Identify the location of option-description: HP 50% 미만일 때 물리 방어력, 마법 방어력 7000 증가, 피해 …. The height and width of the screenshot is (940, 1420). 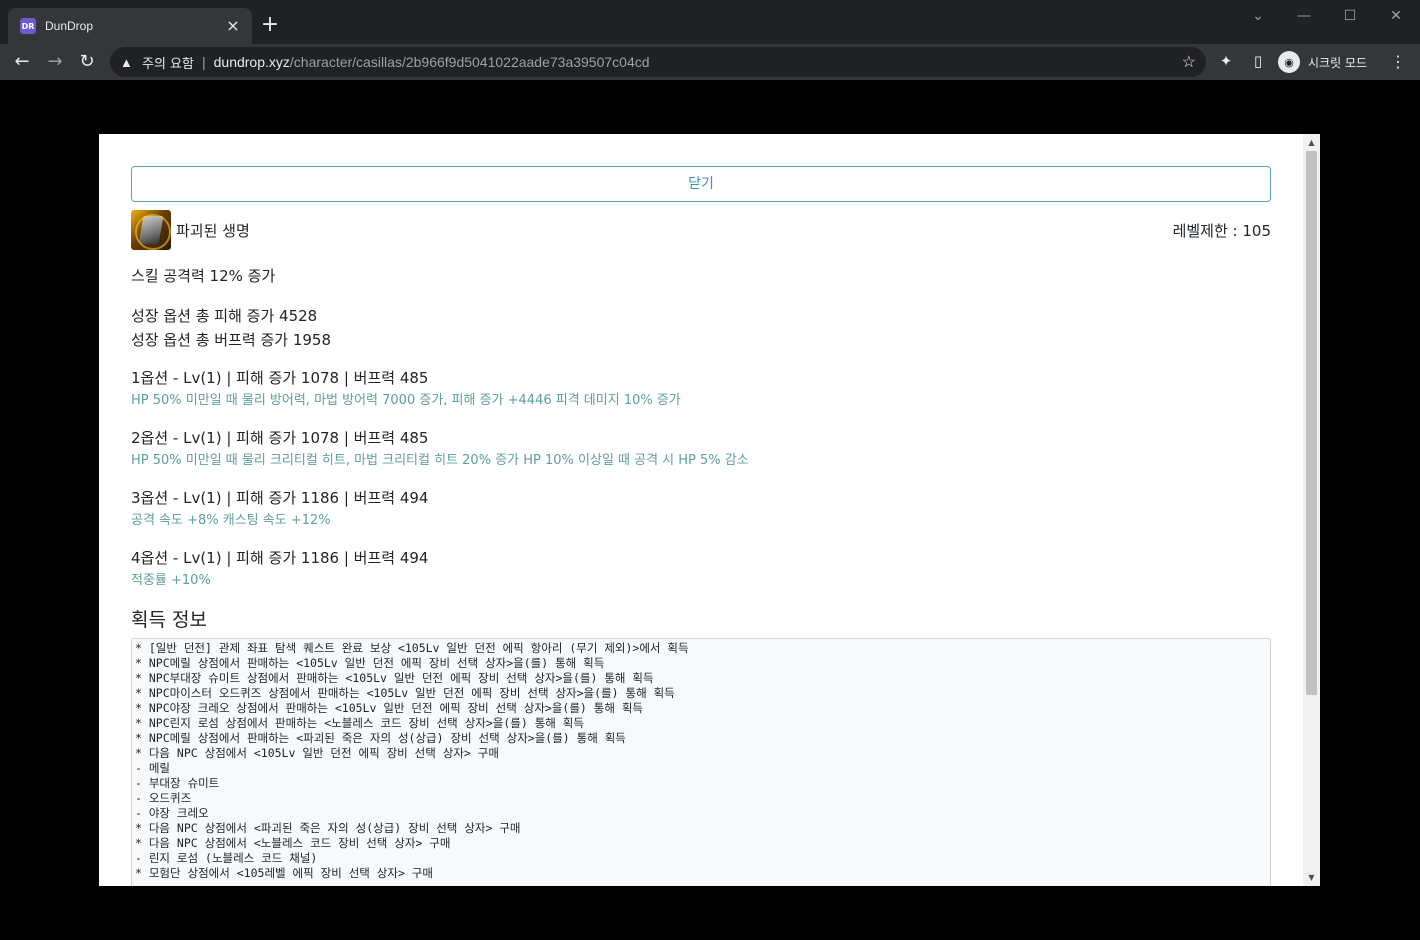
(406, 400).